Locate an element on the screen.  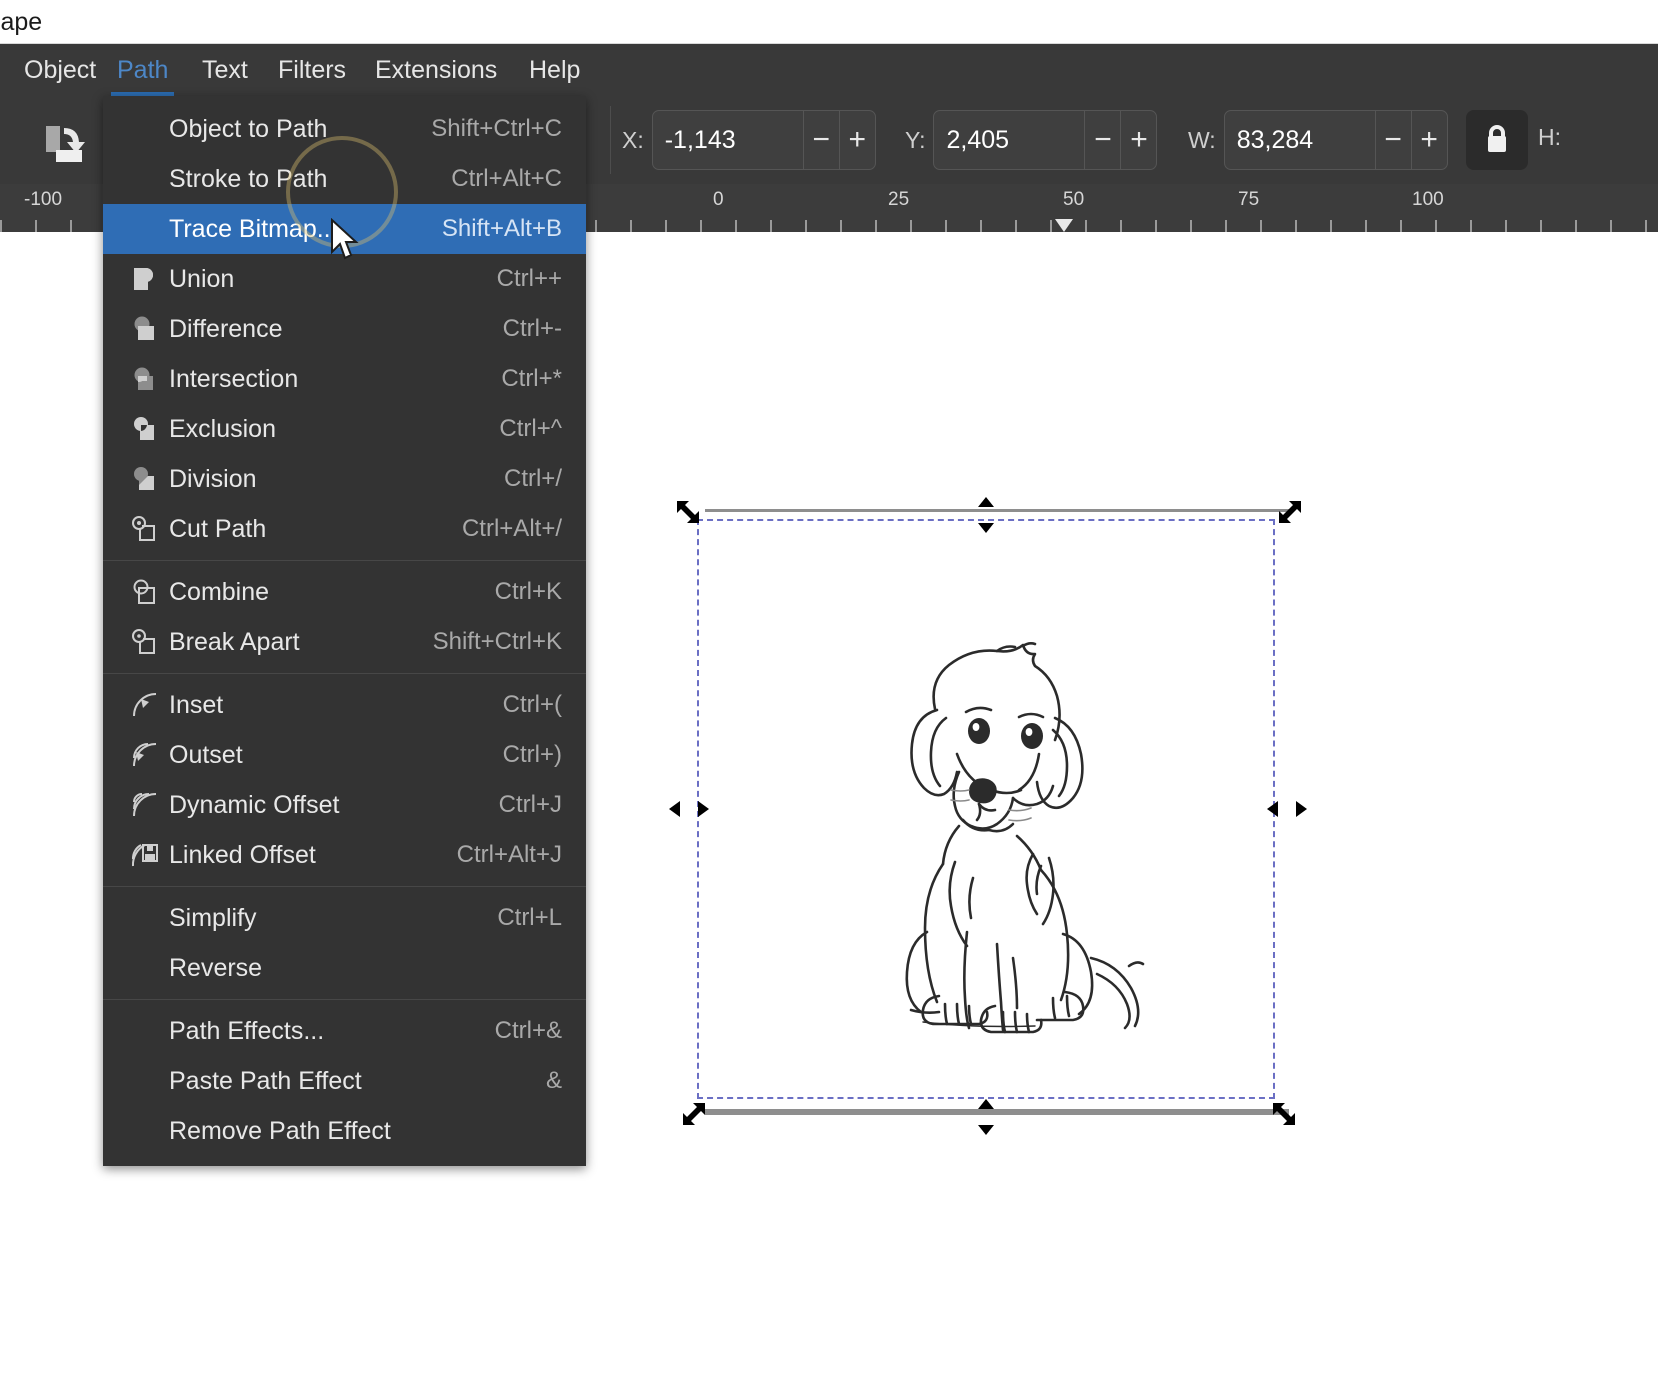
menu-item-label: Stroke to Path is located at coordinates (248, 178).